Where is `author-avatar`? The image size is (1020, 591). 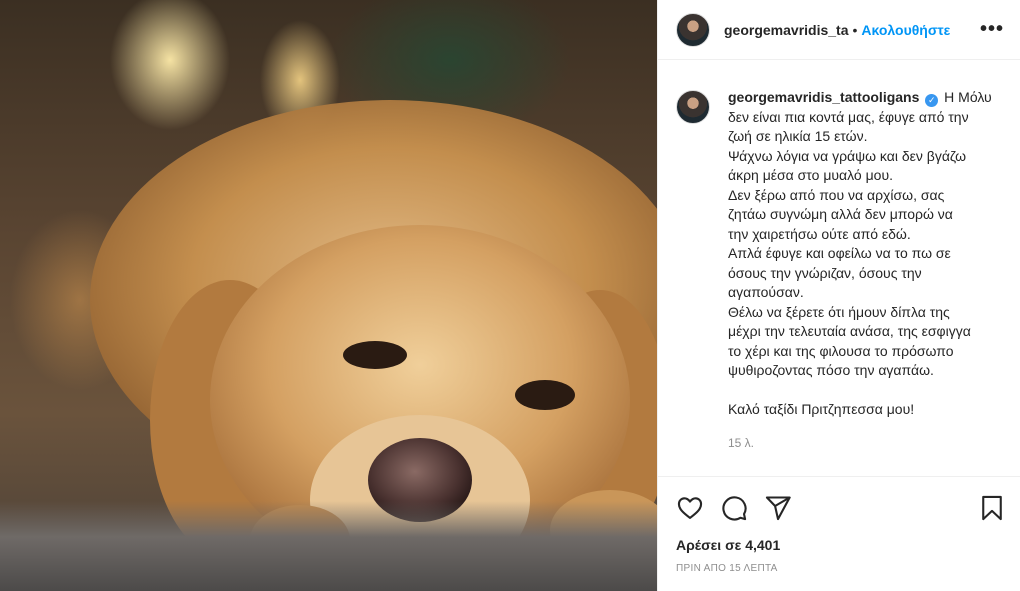
author-avatar is located at coordinates (693, 29).